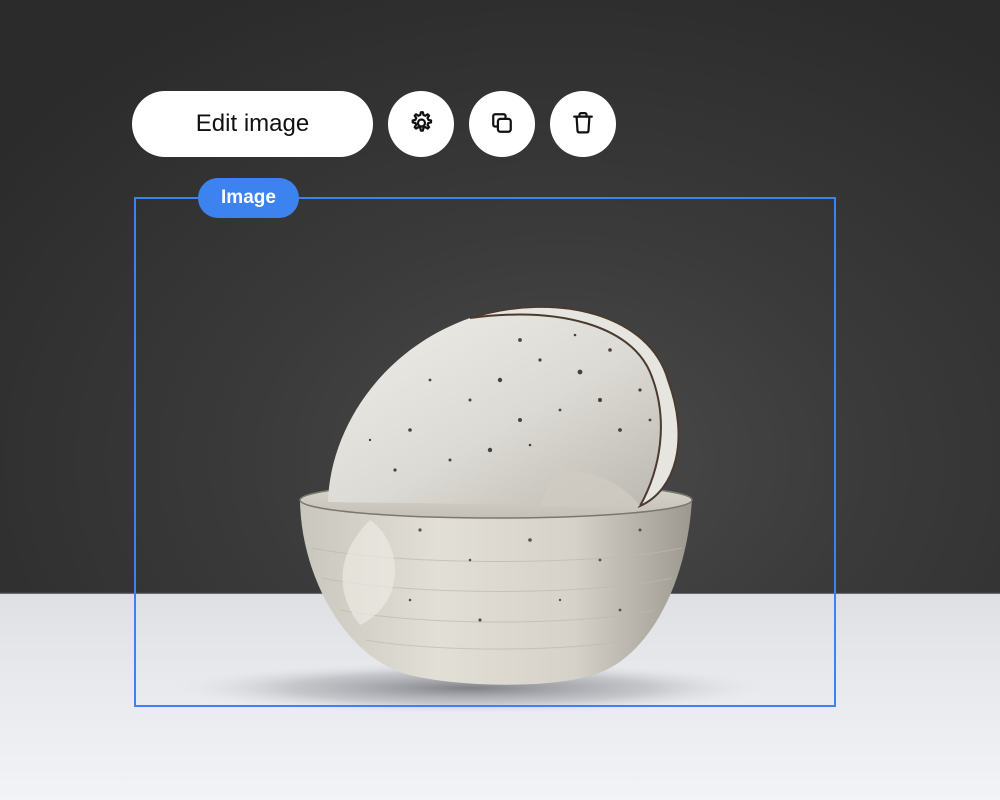 The height and width of the screenshot is (800, 1000). I want to click on copy-icon, so click(502, 124).